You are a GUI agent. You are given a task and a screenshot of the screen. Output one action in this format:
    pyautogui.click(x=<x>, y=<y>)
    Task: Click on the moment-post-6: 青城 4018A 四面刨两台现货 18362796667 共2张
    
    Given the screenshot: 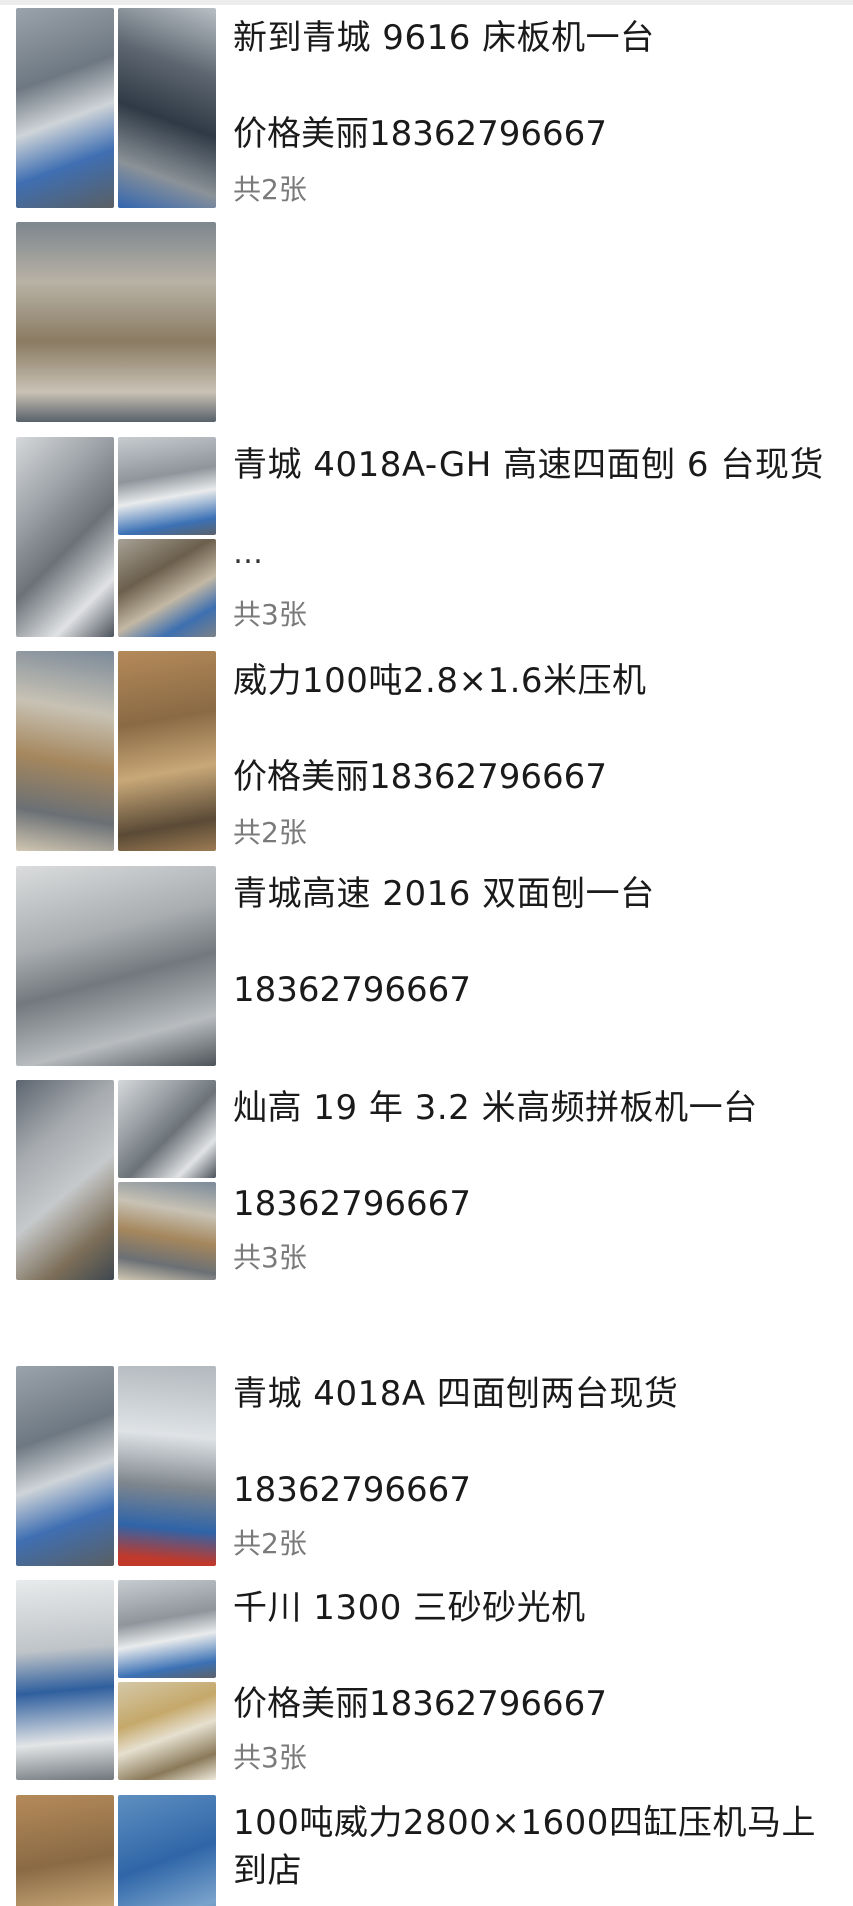 What is the action you would take?
    pyautogui.click(x=426, y=1466)
    